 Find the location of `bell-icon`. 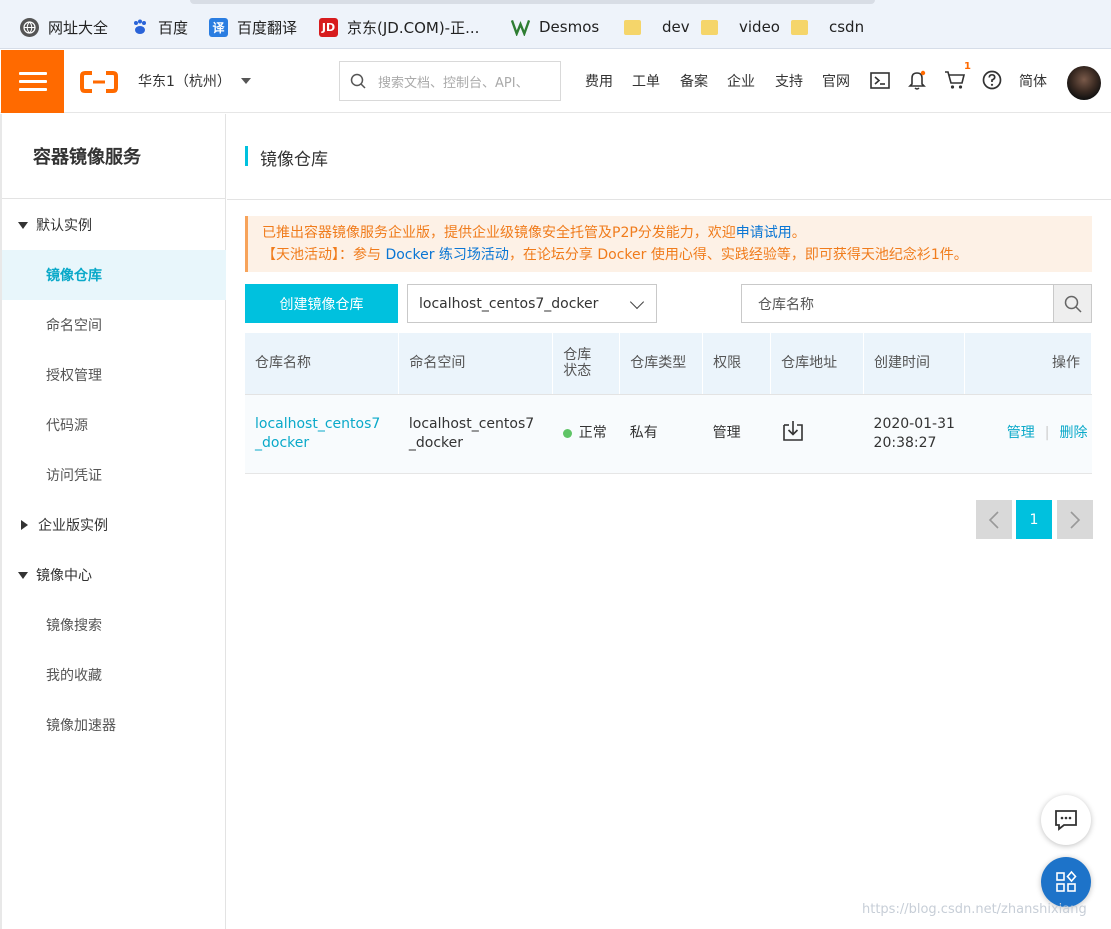

bell-icon is located at coordinates (917, 80).